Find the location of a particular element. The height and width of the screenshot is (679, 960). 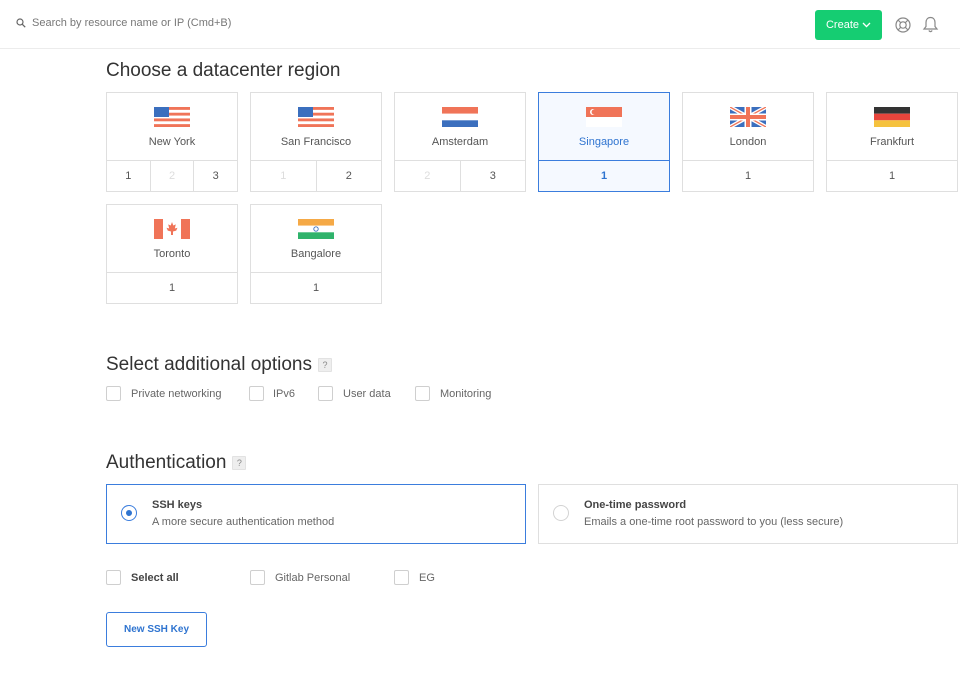

ipv6-checkbox is located at coordinates (256, 393).